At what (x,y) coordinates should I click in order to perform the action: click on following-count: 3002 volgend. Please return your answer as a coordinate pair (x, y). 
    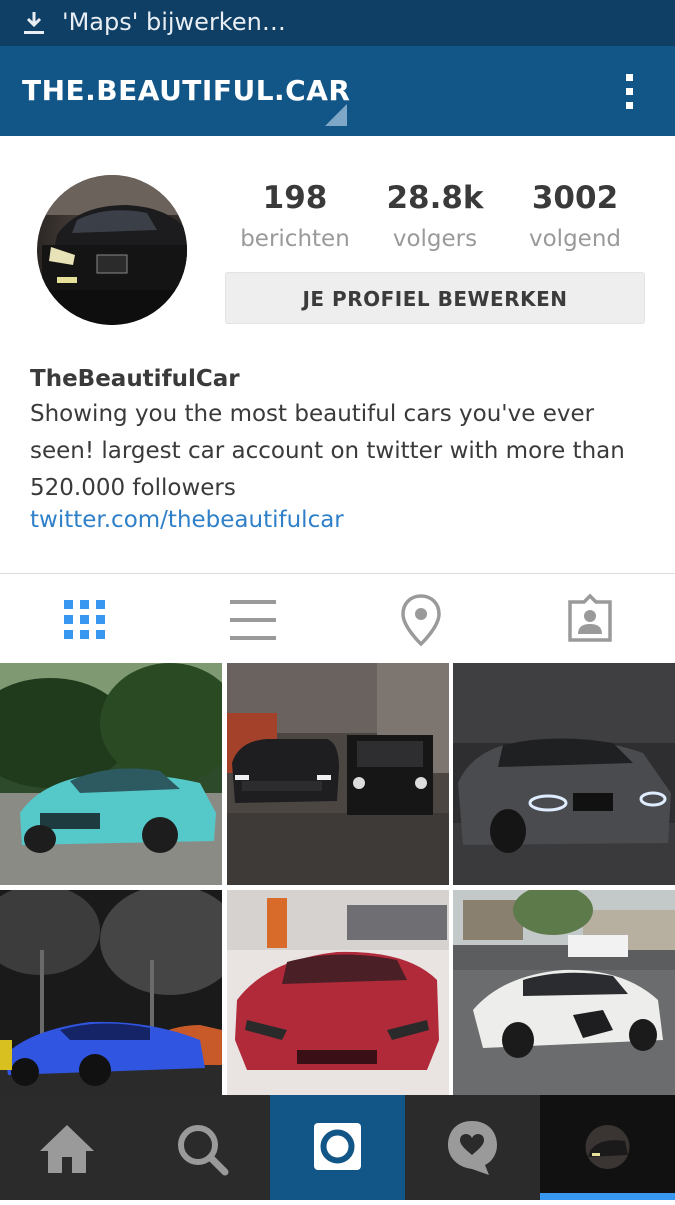
    Looking at the image, I should click on (575, 216).